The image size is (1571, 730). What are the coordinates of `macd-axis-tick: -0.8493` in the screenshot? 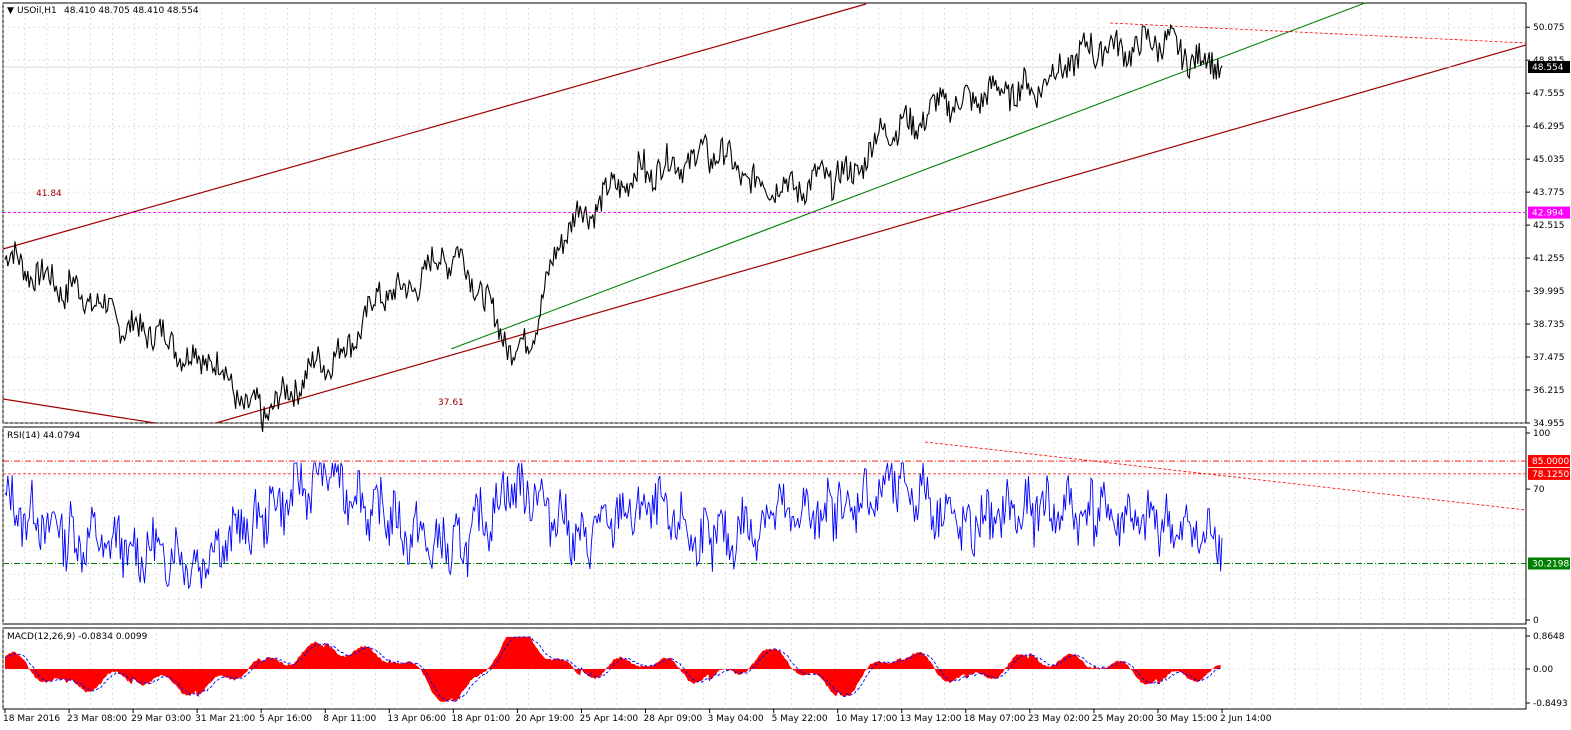 It's located at (1550, 704).